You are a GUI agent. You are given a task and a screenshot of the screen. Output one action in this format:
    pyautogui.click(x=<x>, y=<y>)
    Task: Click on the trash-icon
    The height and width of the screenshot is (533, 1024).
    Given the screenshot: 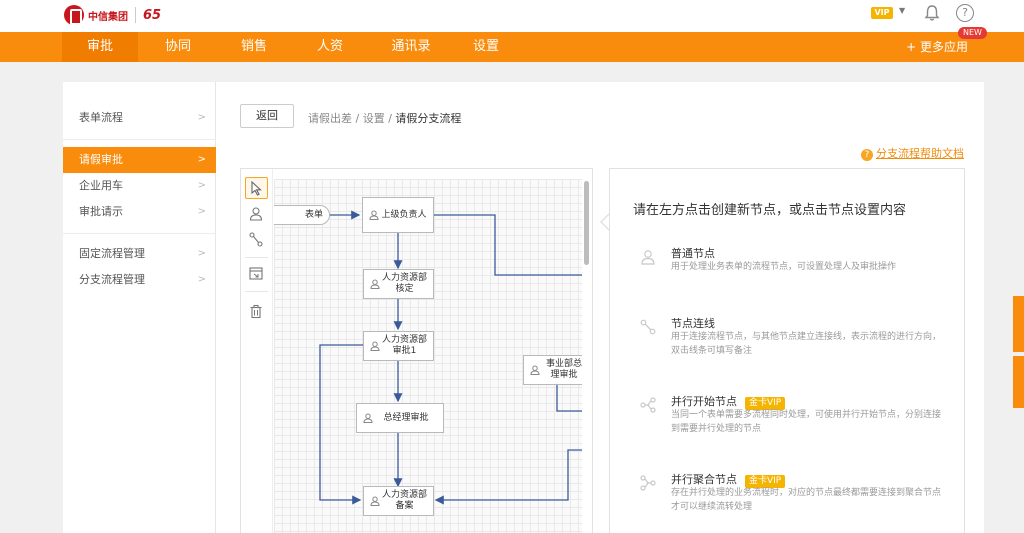 What is the action you would take?
    pyautogui.click(x=256, y=311)
    